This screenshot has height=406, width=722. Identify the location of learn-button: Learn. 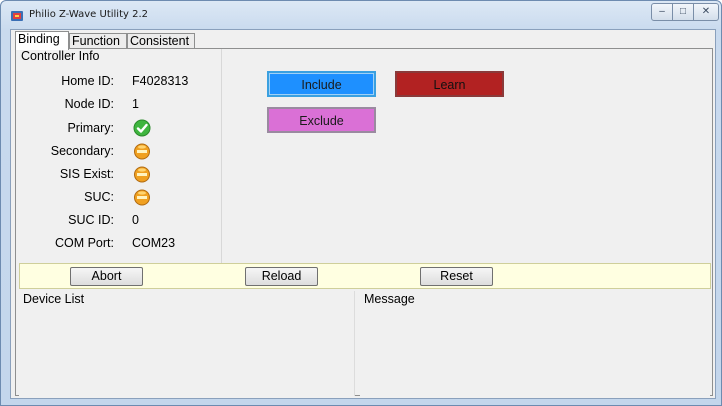
(449, 84).